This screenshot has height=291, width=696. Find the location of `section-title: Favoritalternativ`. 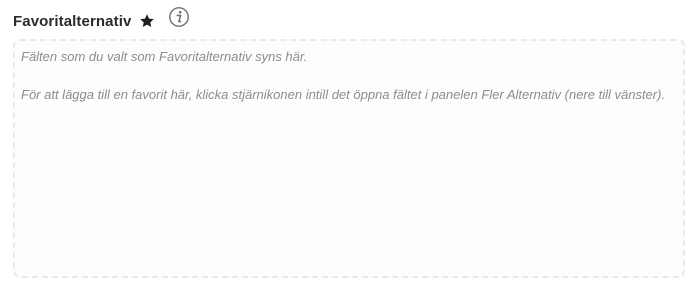

section-title: Favoritalternativ is located at coordinates (72, 21).